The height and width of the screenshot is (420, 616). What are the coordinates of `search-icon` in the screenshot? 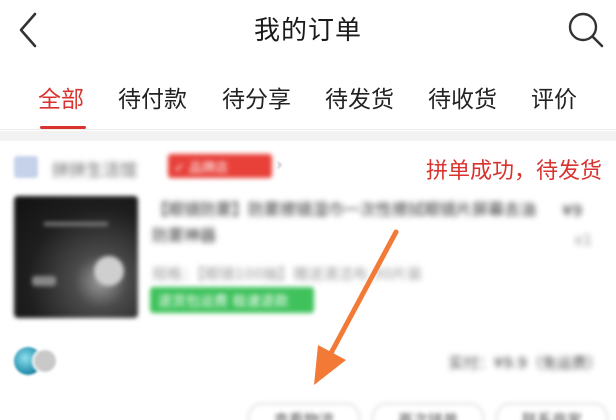 It's located at (586, 30).